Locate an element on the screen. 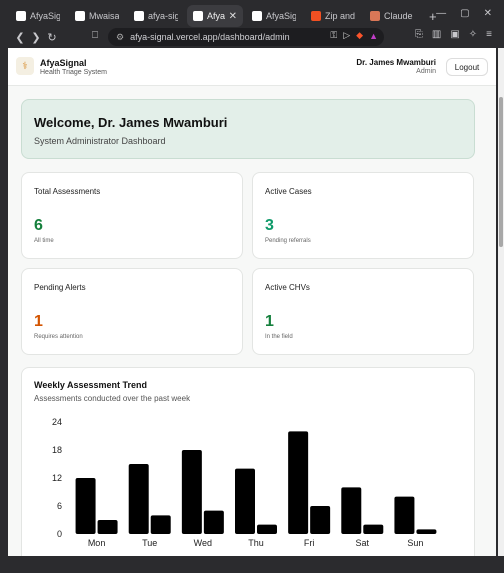 This screenshot has height=573, width=504. screenshot-icon: ⎘ is located at coordinates (419, 34).